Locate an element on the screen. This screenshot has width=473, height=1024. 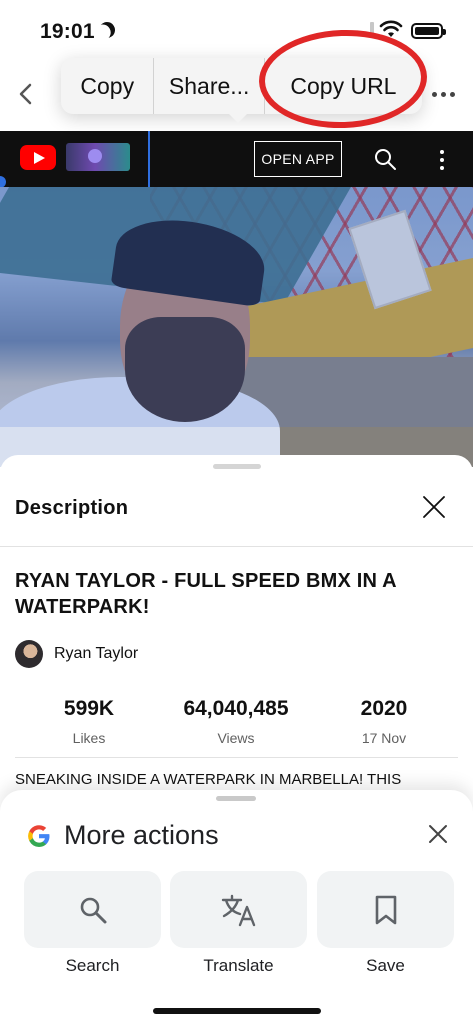
status-bar: 19:01 is located at coordinates (236, 28).